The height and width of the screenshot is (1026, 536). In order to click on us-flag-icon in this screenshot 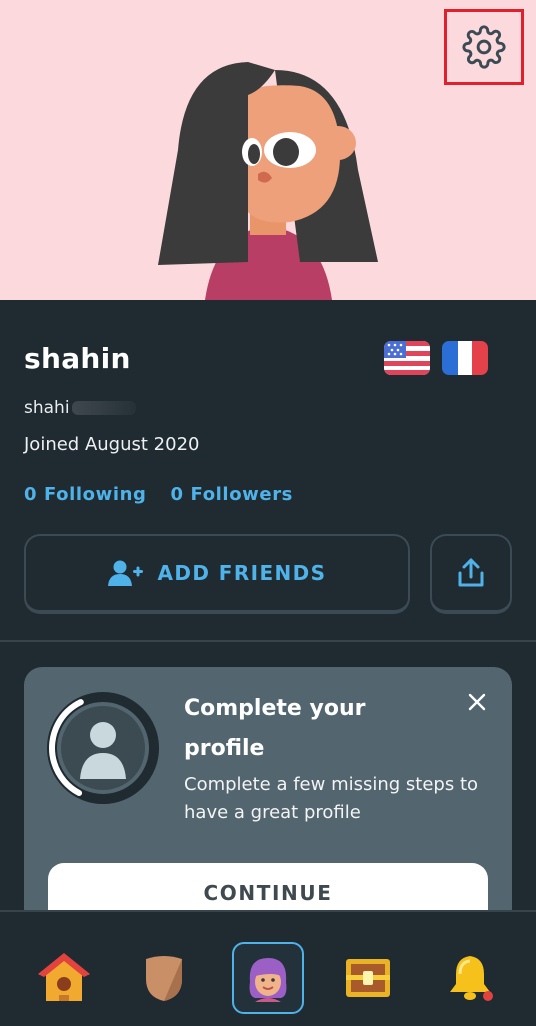, I will do `click(407, 358)`.